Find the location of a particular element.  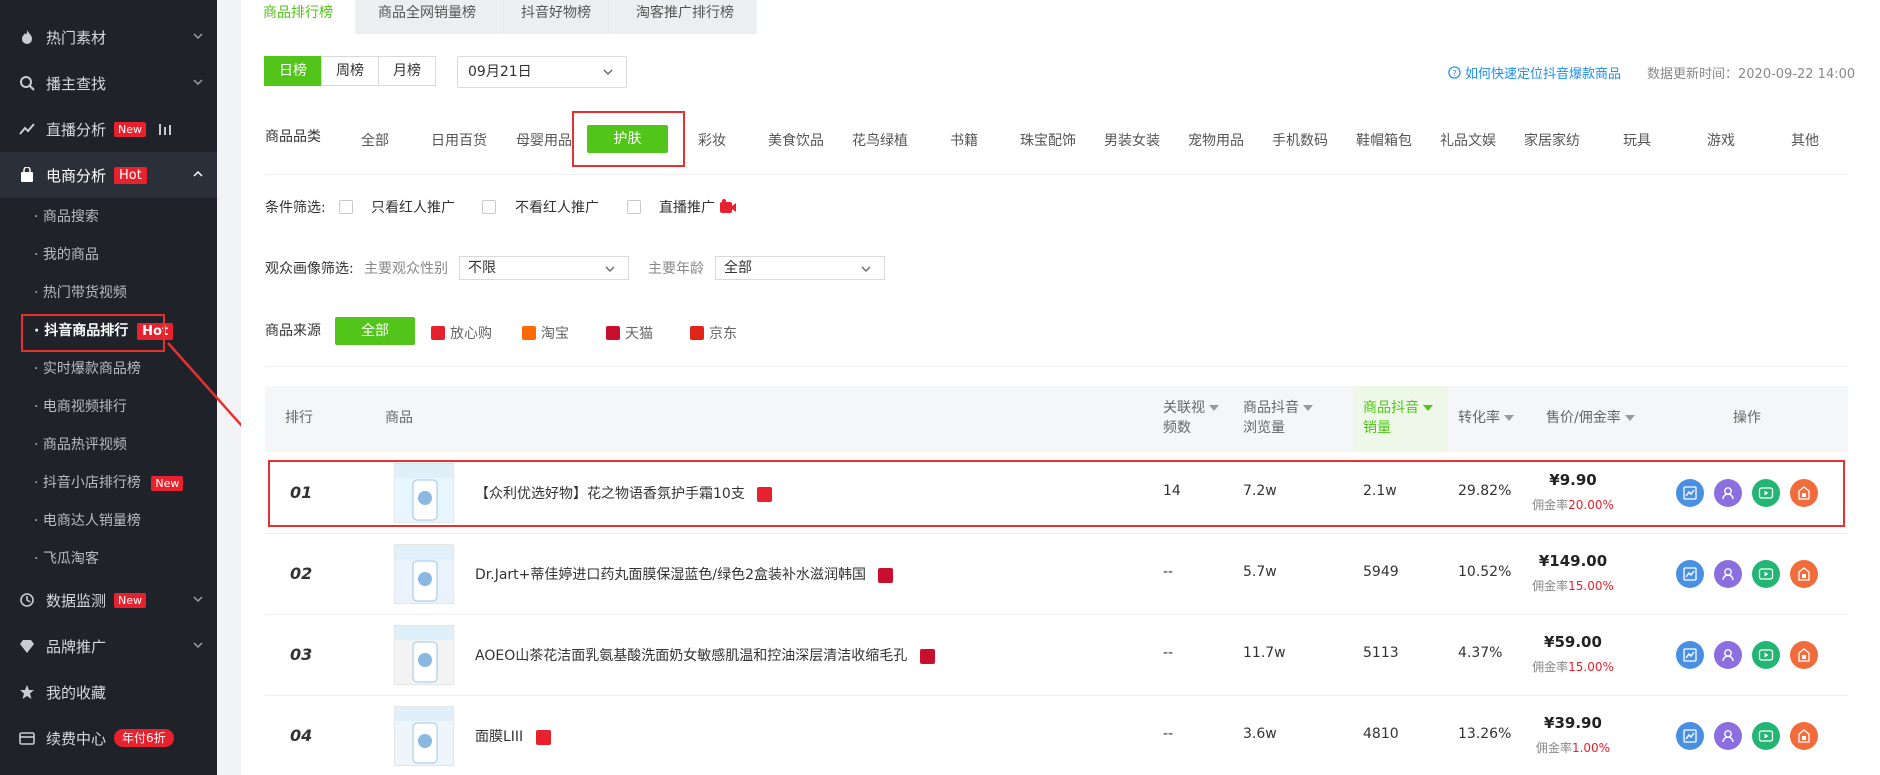

category-books: 书籍 is located at coordinates (964, 140).